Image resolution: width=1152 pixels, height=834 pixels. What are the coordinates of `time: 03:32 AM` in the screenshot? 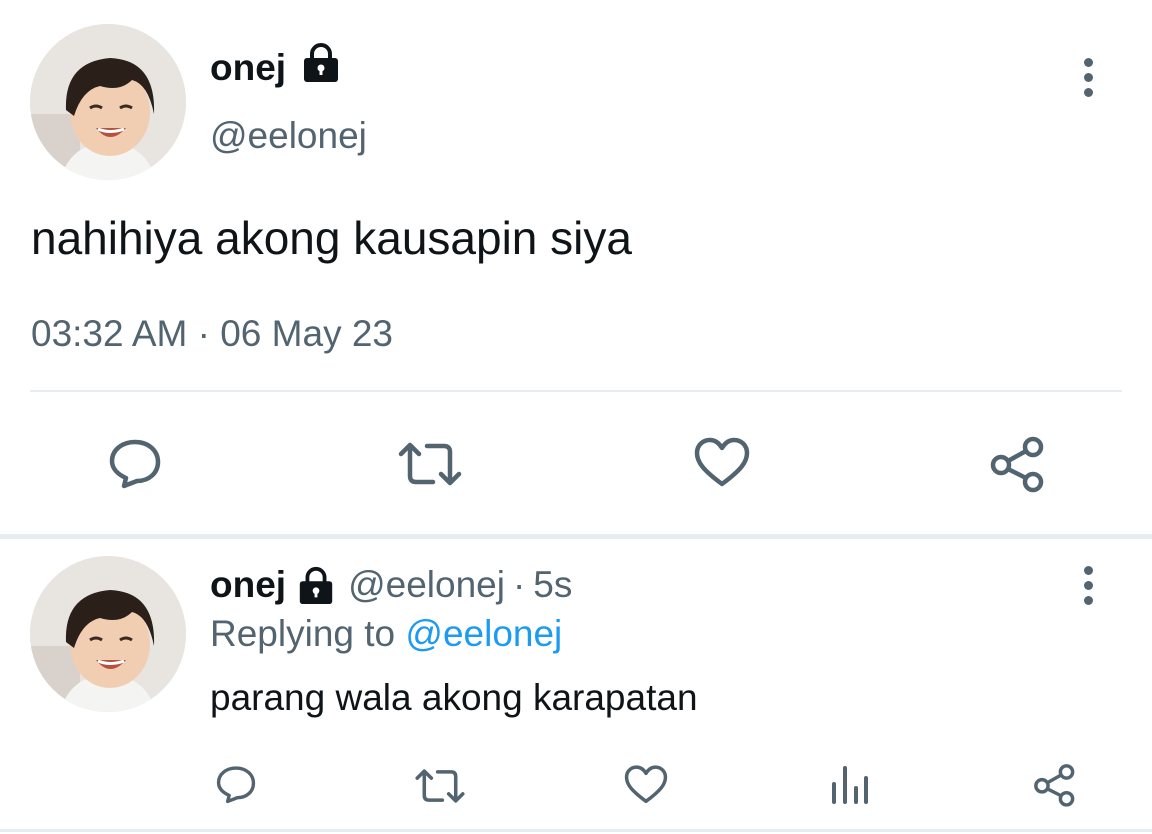 It's located at (109, 333).